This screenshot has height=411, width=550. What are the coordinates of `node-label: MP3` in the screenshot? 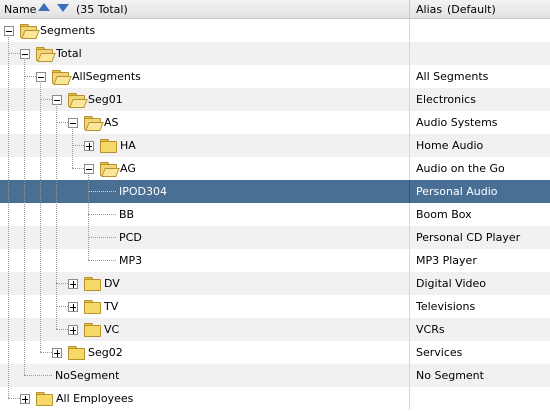 It's located at (130, 260).